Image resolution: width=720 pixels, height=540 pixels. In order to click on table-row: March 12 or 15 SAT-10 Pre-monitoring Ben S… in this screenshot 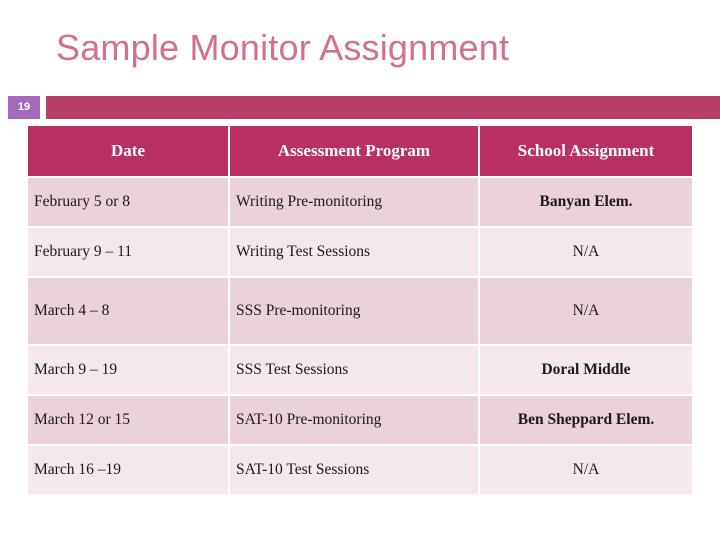, I will do `click(360, 420)`.